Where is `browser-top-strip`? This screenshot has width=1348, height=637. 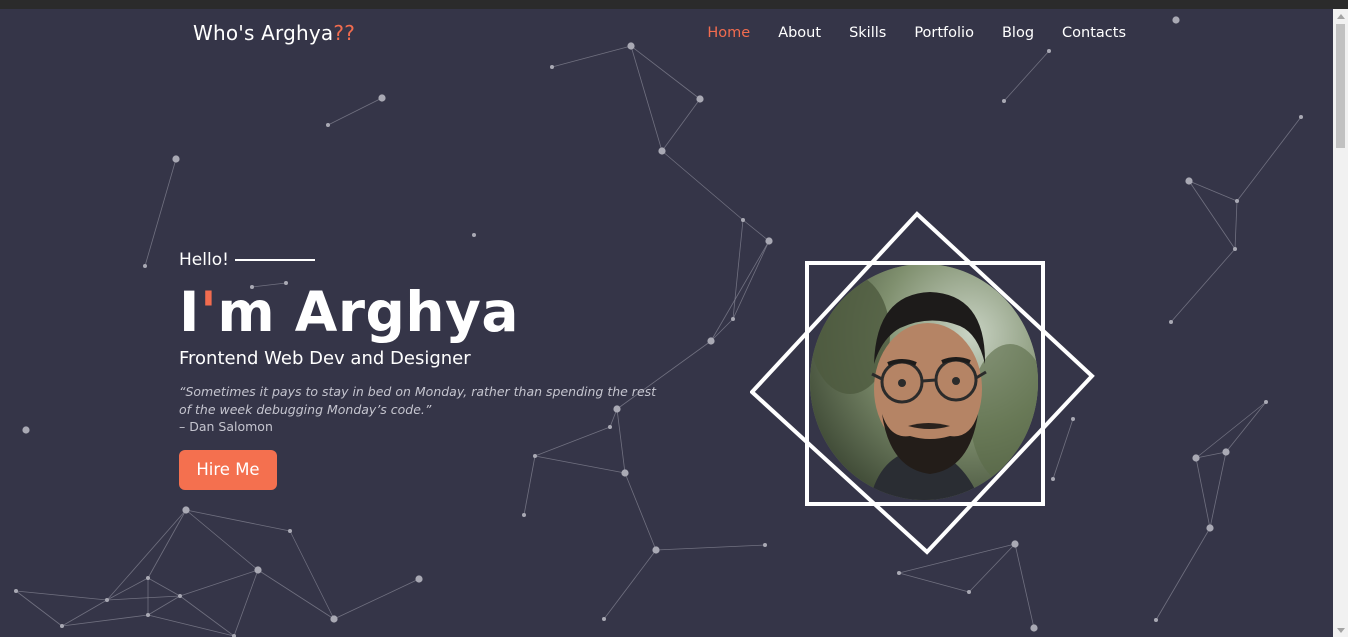 browser-top-strip is located at coordinates (674, 4).